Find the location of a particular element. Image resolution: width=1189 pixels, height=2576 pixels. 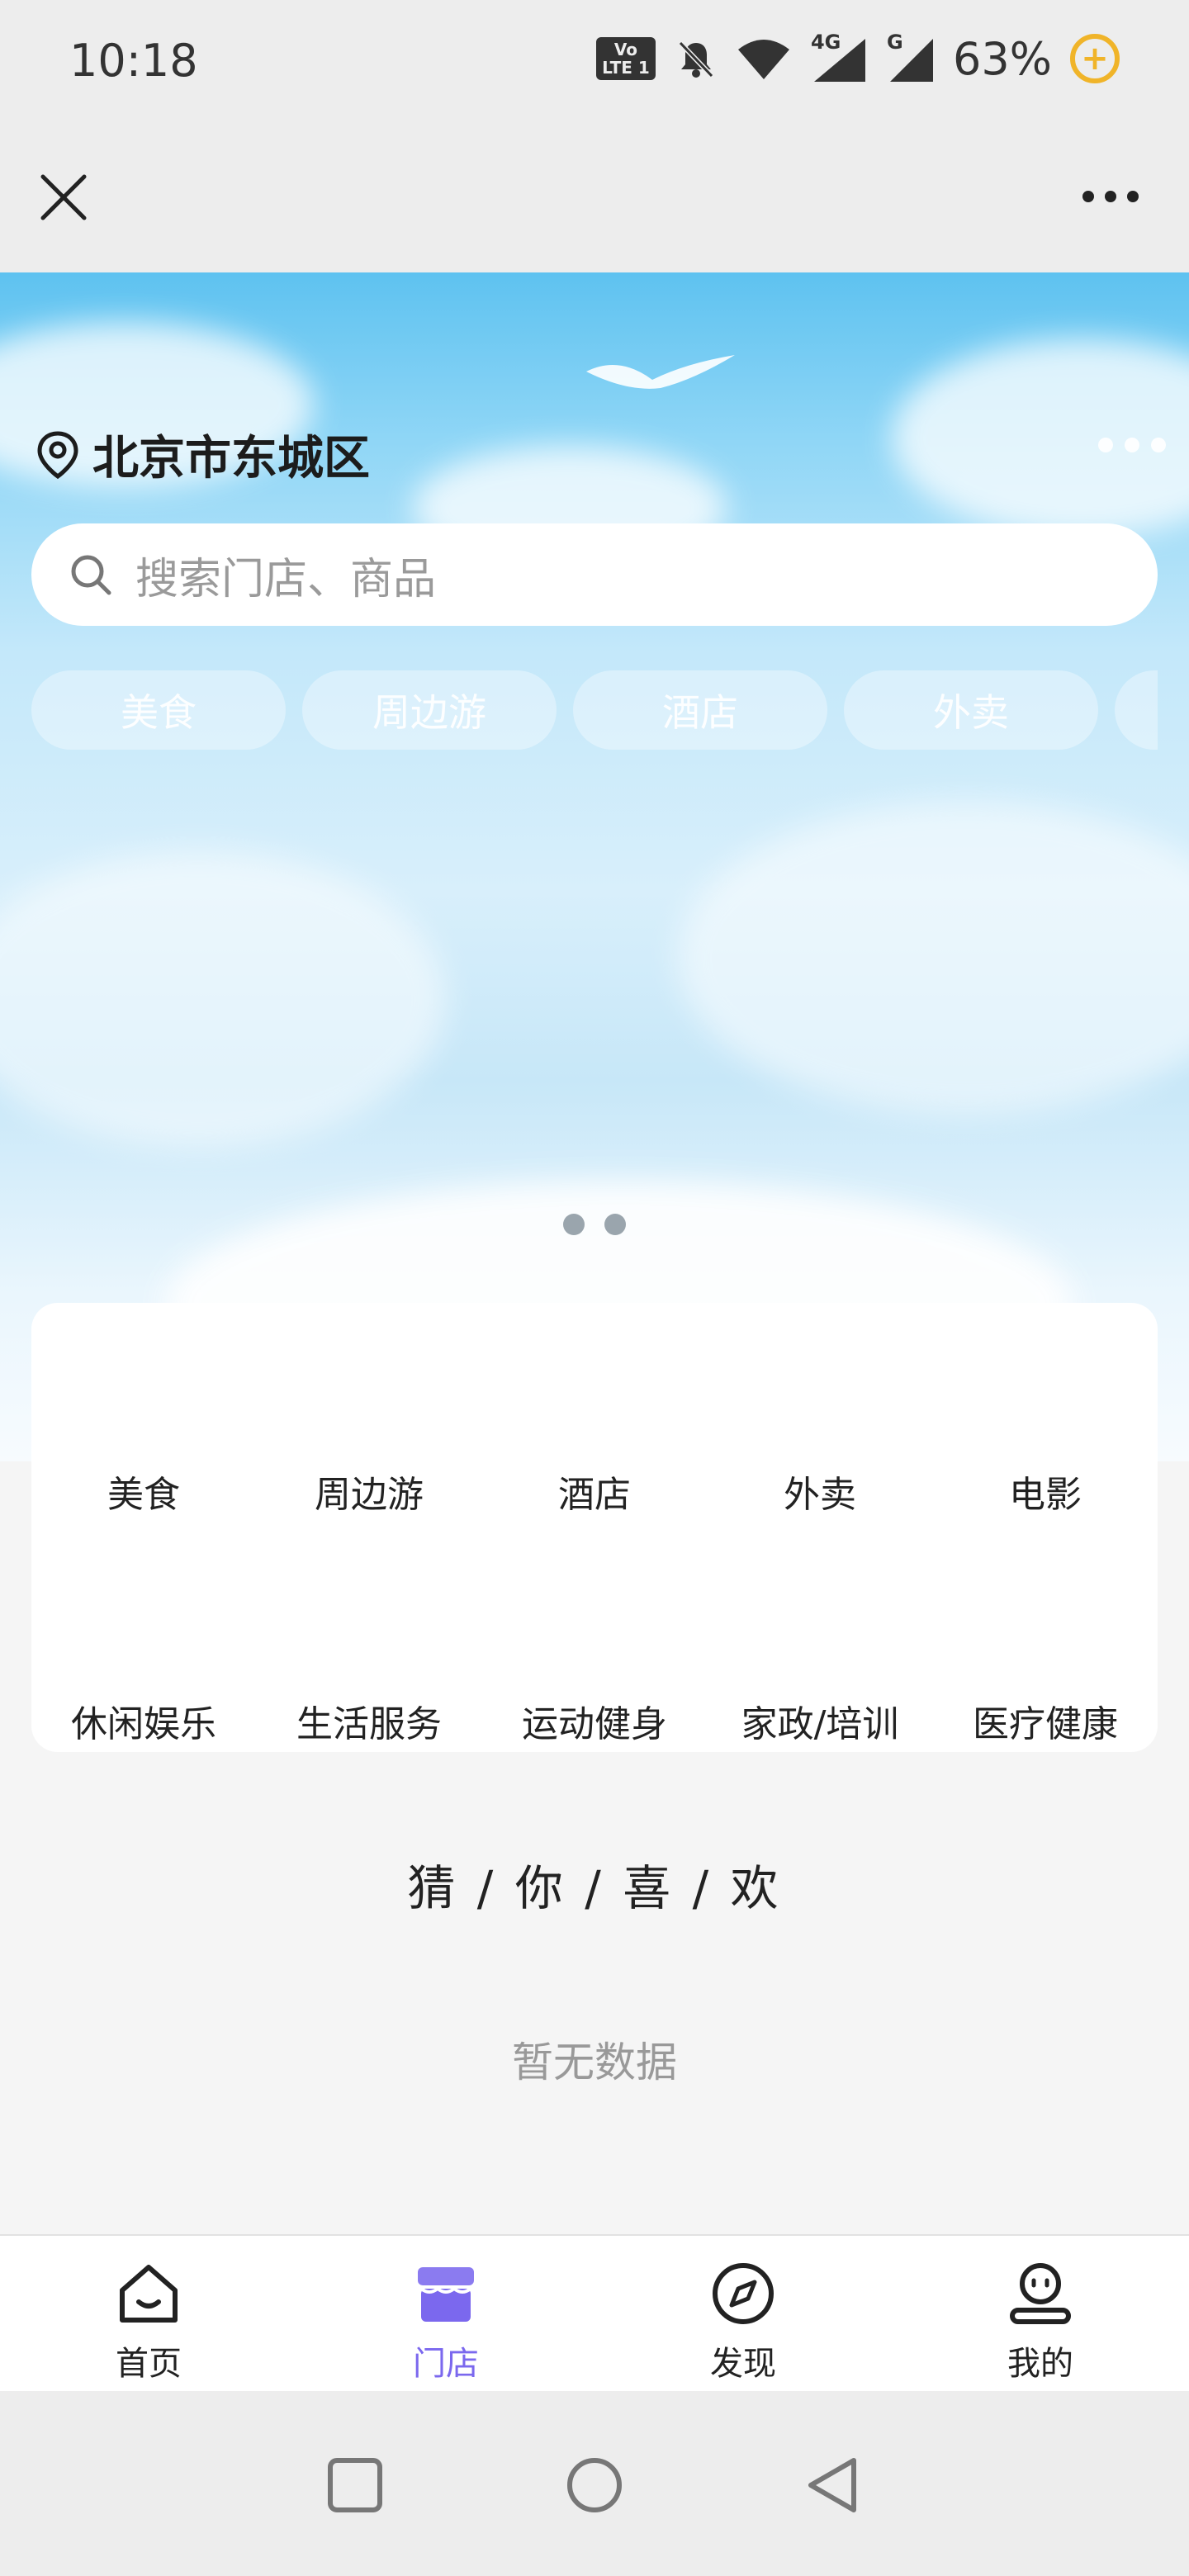

tab-label: 门店 is located at coordinates (446, 2364).